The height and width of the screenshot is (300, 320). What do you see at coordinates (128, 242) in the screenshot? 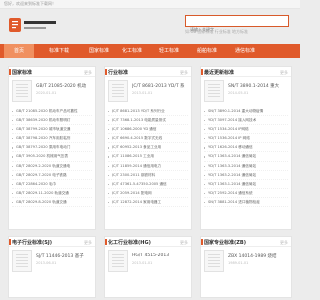
I see `panel-title: 化工行业标准(HG)` at bounding box center [128, 242].